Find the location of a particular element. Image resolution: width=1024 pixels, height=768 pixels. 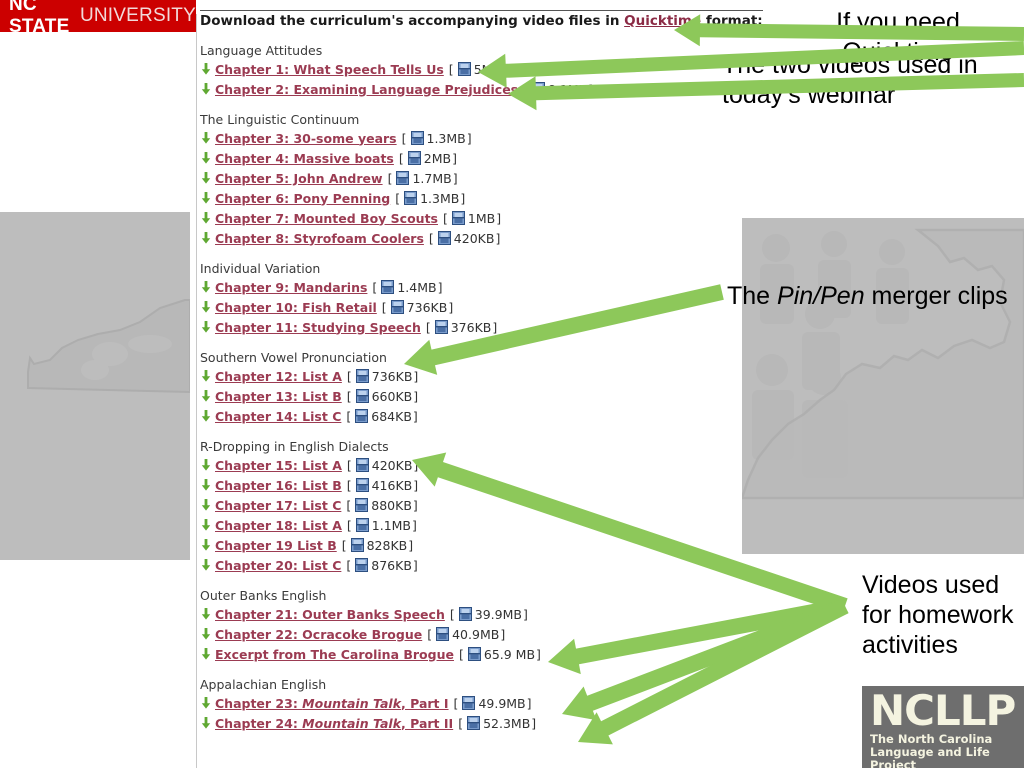

file-size-label: 880KB is located at coordinates (391, 505).